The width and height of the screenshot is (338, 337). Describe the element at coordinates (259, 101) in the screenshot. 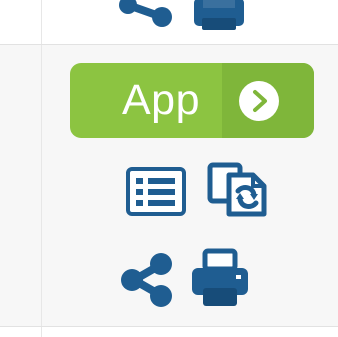

I see `chevron-right-circle-icon` at that location.